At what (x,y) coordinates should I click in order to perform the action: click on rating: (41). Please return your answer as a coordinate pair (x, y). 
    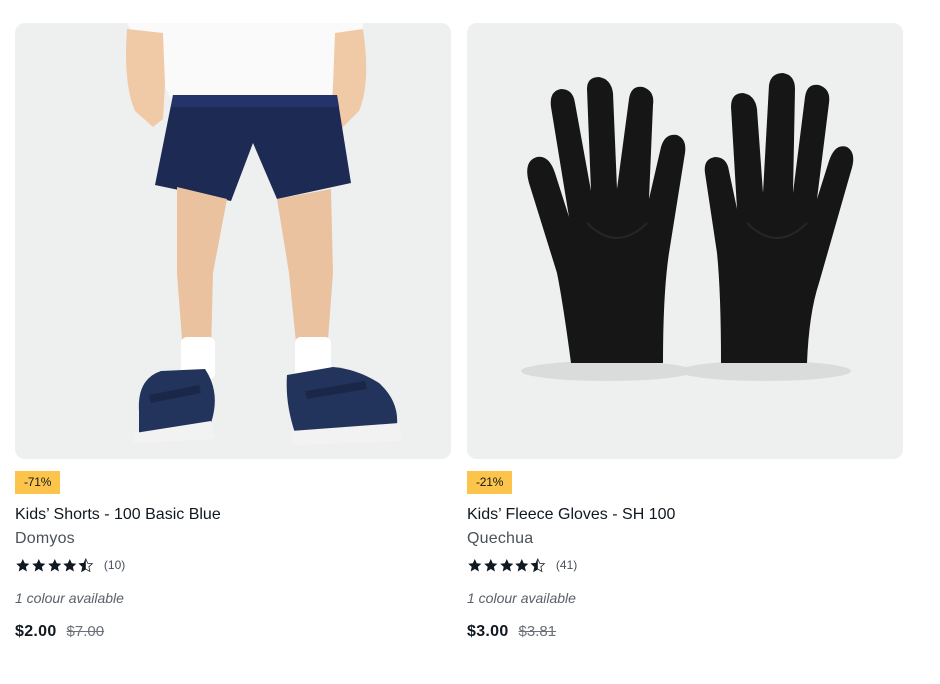
    Looking at the image, I should click on (522, 565).